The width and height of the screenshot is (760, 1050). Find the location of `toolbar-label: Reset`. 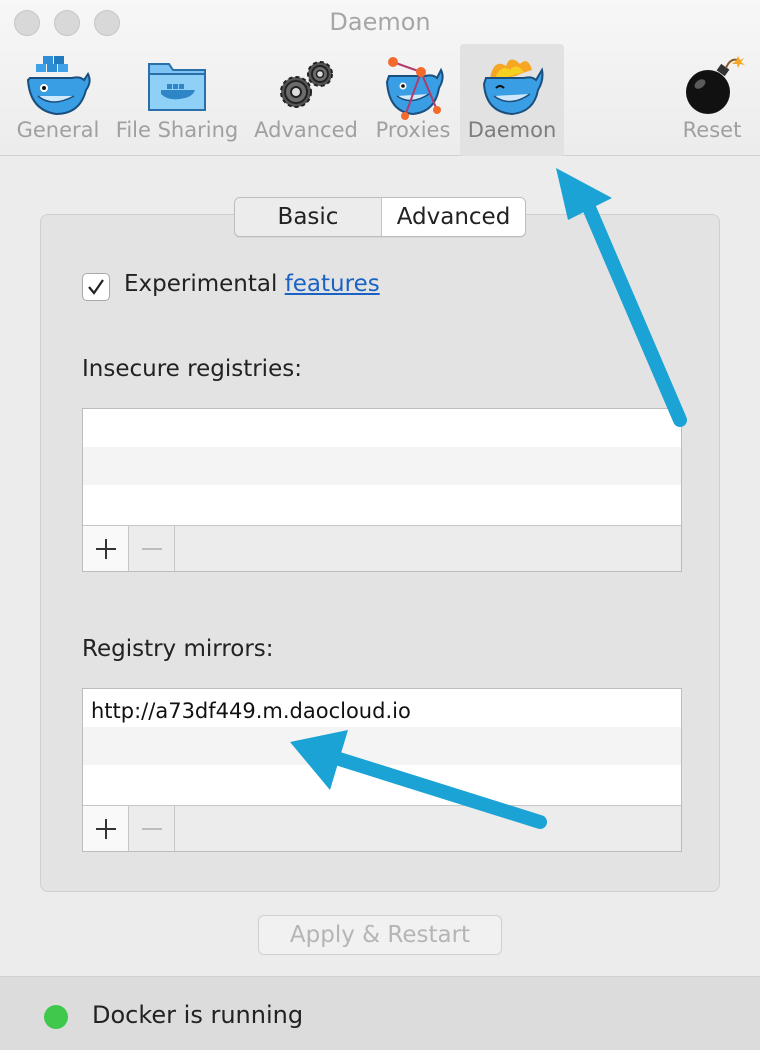

toolbar-label: Reset is located at coordinates (712, 130).